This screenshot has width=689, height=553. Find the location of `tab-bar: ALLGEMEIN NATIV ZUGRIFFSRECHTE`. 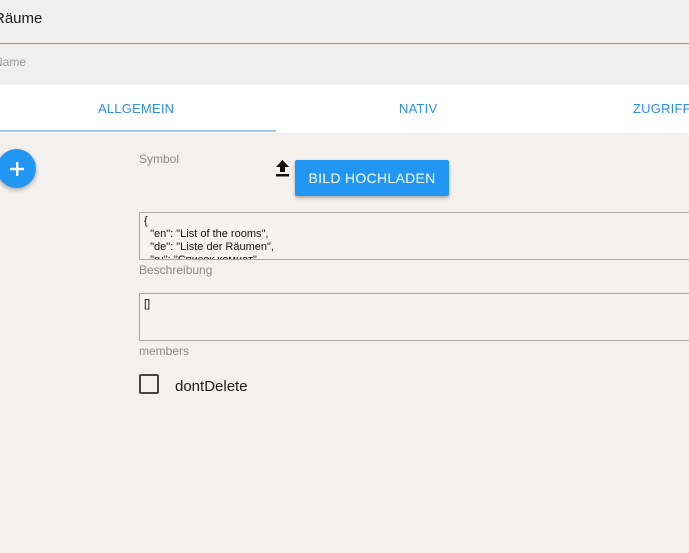

tab-bar: ALLGEMEIN NATIV ZUGRIFFSRECHTE is located at coordinates (344, 109).